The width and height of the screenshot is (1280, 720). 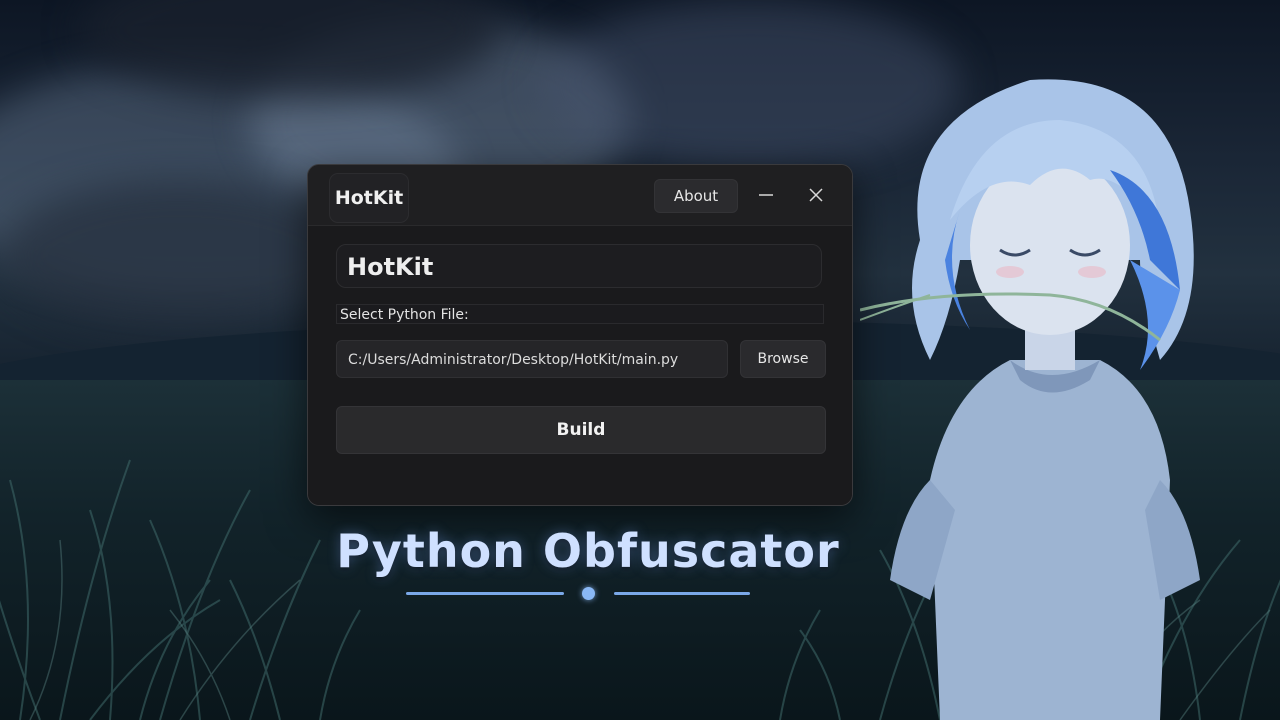 I want to click on select-file-label: Select Python File:, so click(x=580, y=314).